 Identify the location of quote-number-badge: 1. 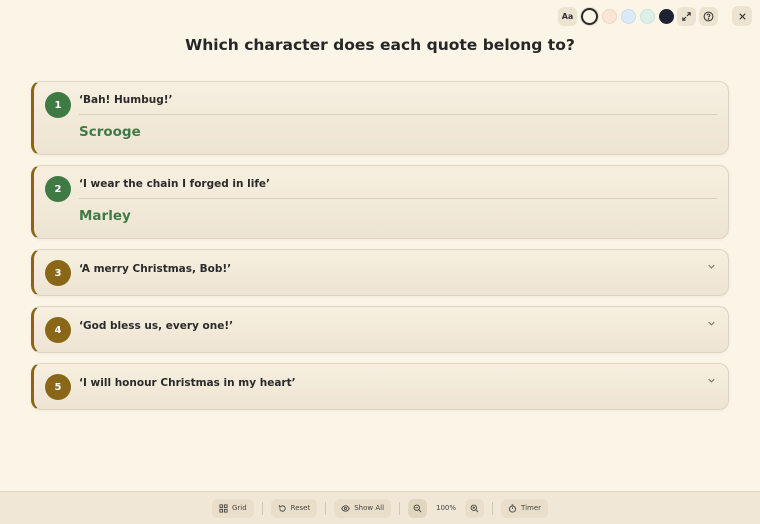
(58, 105).